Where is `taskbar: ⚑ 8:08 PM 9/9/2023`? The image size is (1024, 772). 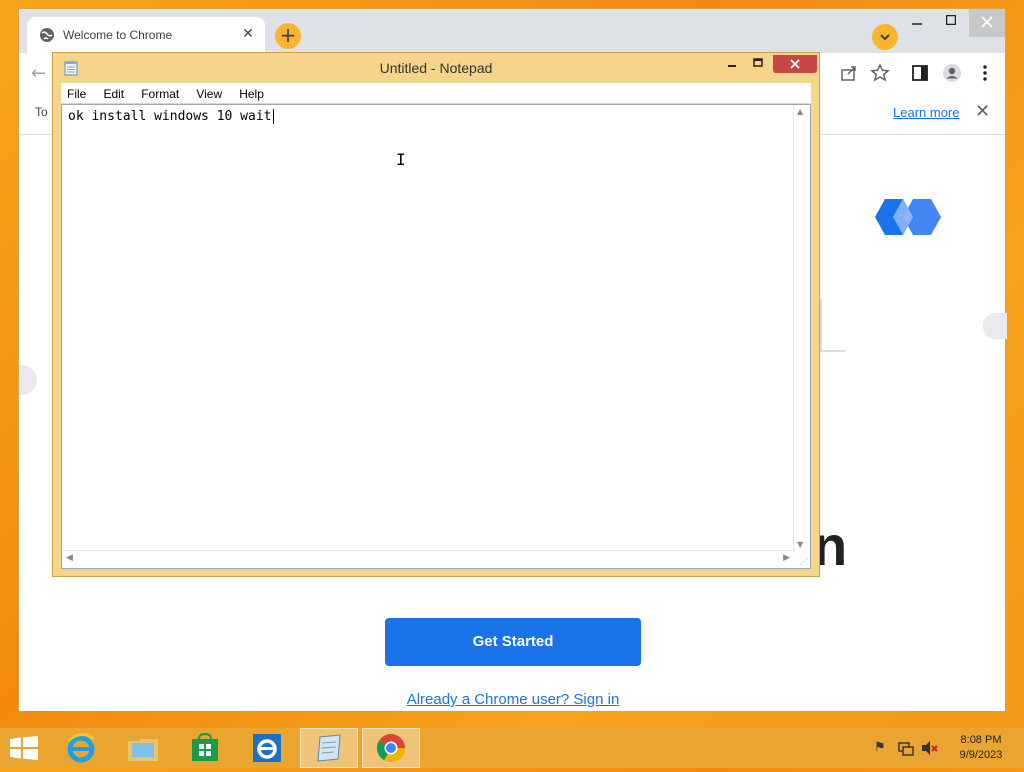 taskbar: ⚑ 8:08 PM 9/9/2023 is located at coordinates (512, 748).